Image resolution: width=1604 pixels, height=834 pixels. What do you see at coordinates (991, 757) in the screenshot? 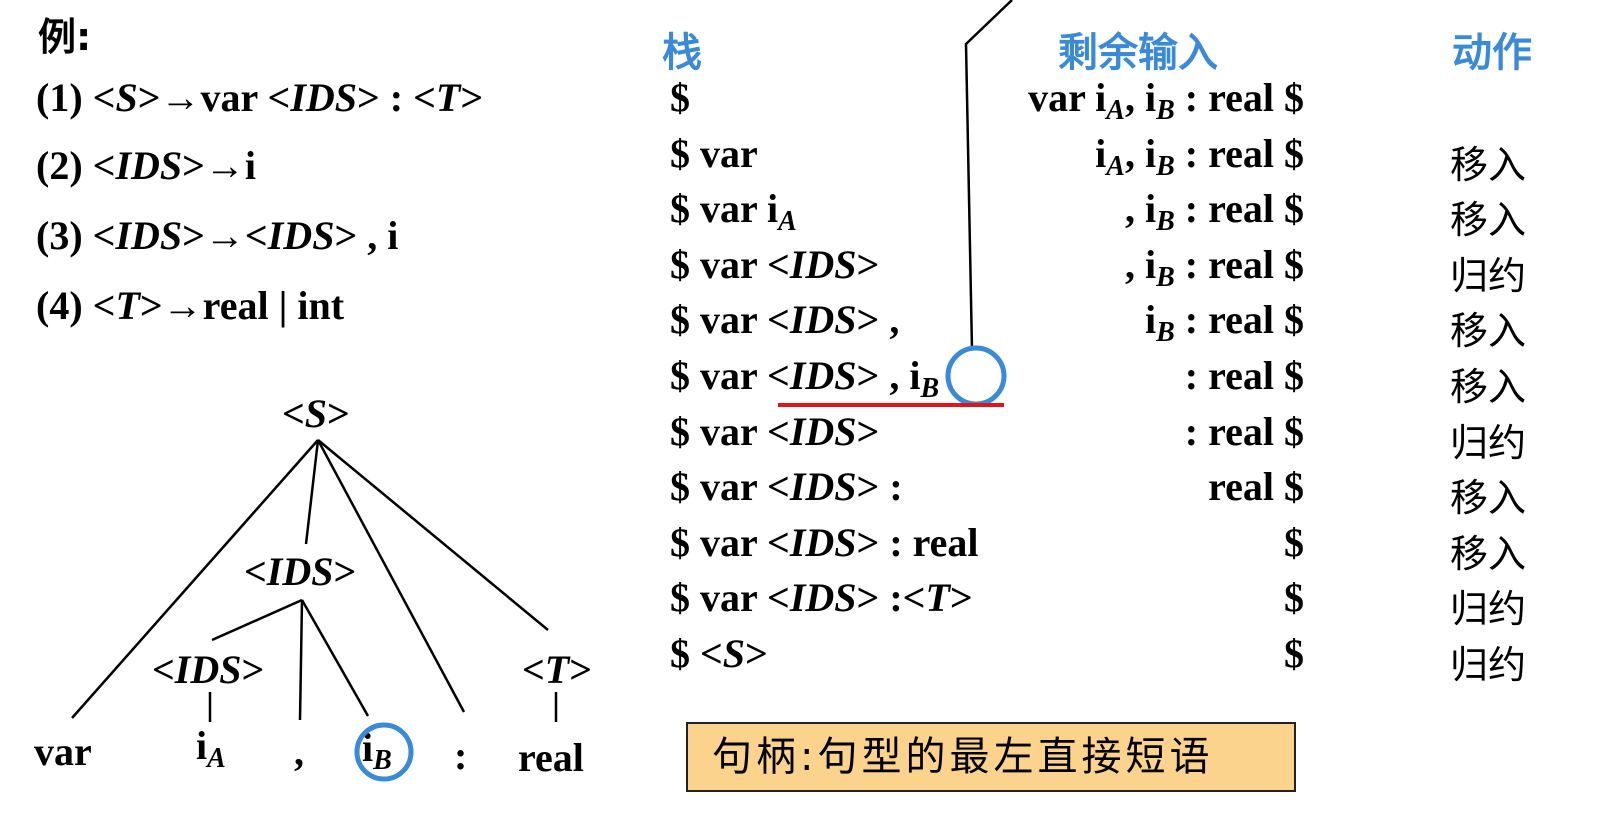
I see `handle-definition-callout: 句柄:句型的最左直接短语` at bounding box center [991, 757].